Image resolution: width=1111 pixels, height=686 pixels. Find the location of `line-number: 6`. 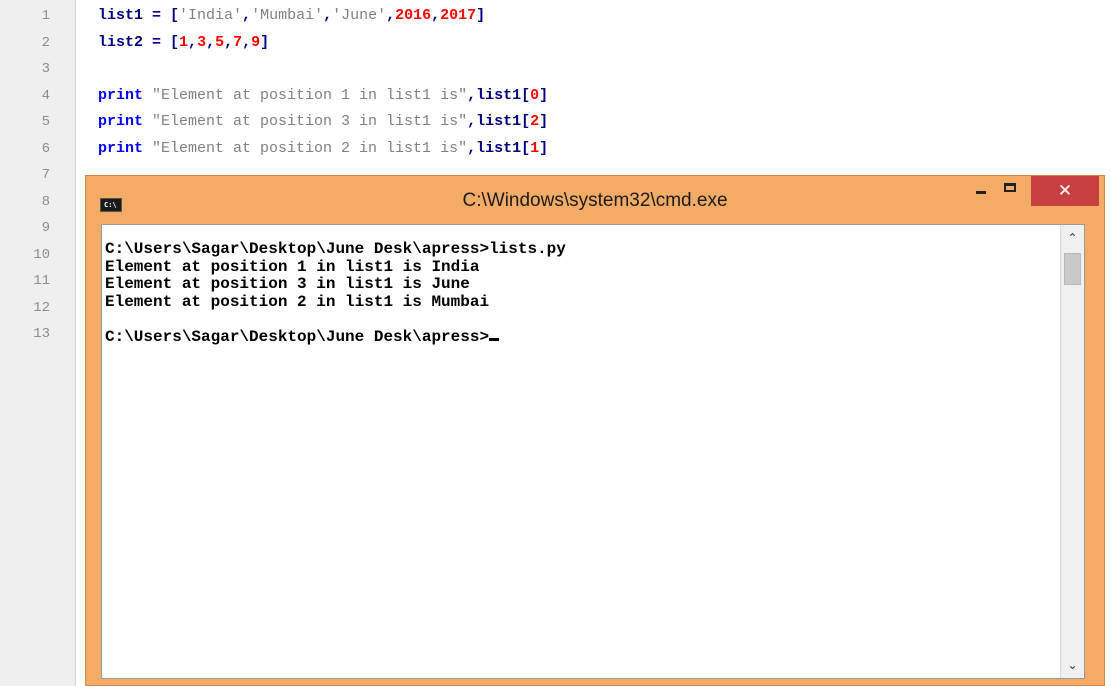

line-number: 6 is located at coordinates (45, 148).